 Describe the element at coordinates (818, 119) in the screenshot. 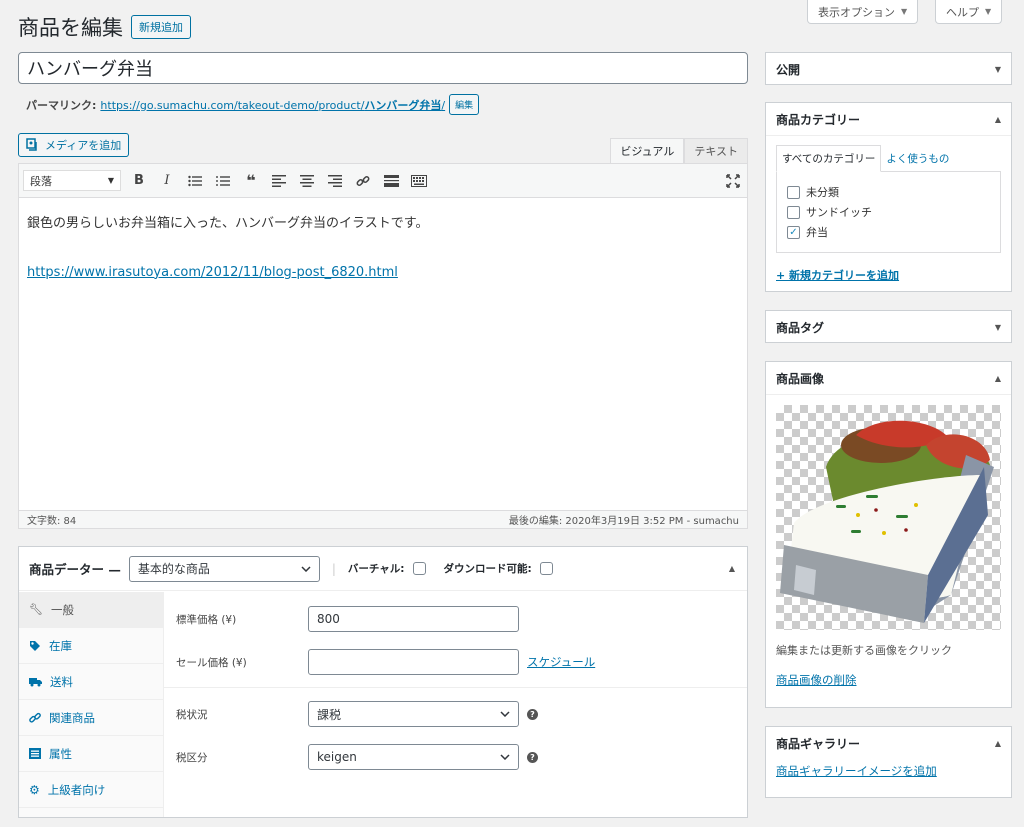

I see `categories-title: 商品カテゴリー` at that location.